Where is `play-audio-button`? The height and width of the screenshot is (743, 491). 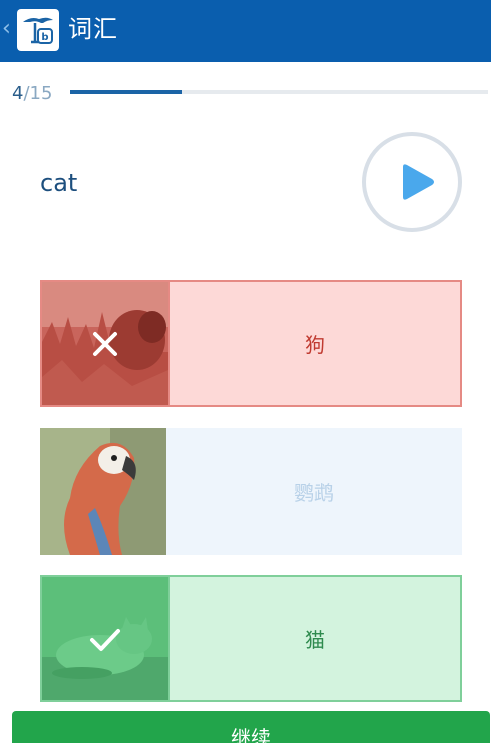
play-audio-button is located at coordinates (412, 182).